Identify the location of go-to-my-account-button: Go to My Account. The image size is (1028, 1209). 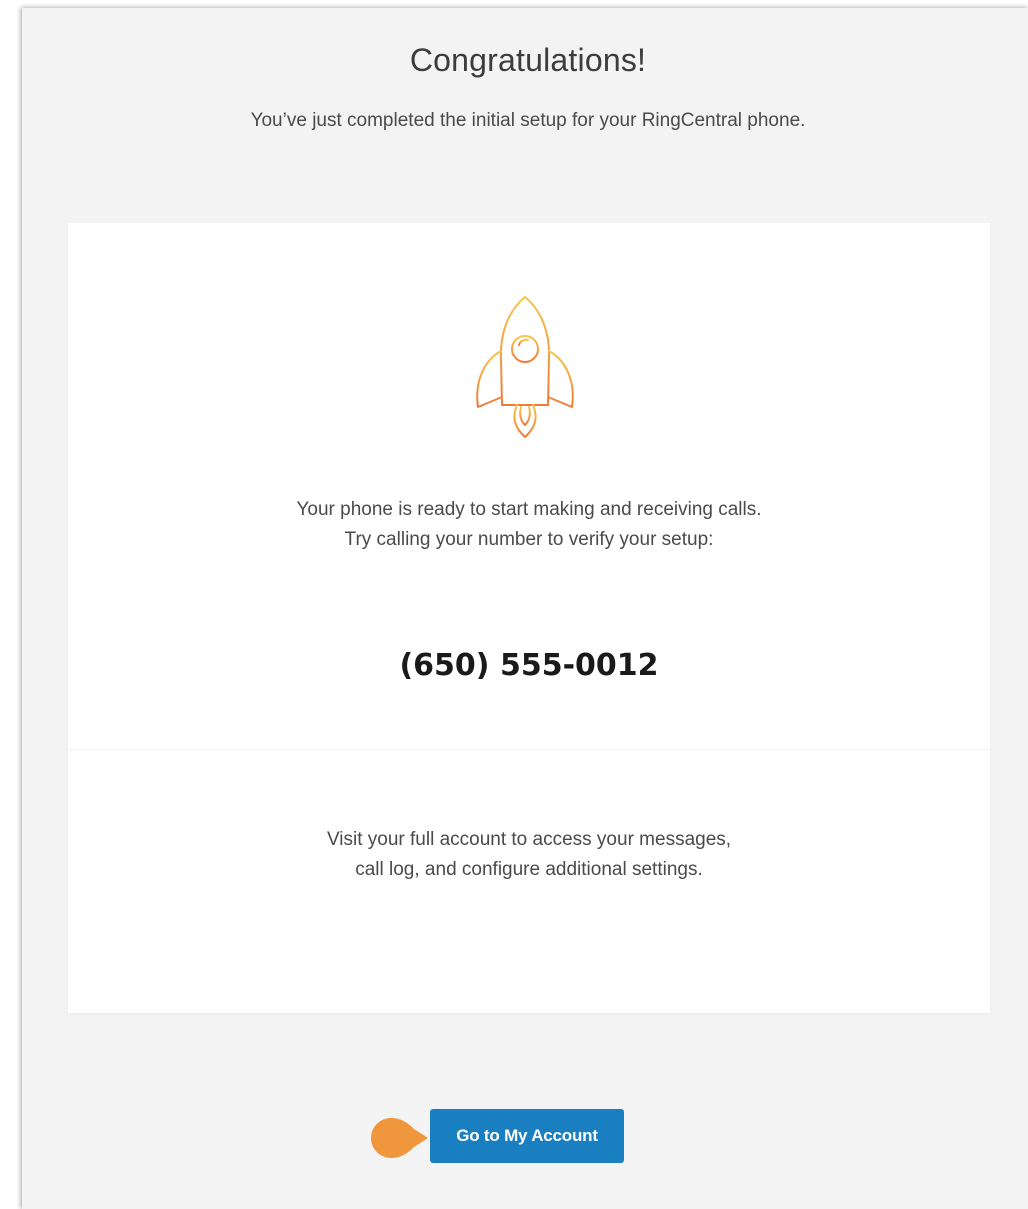
(527, 1136).